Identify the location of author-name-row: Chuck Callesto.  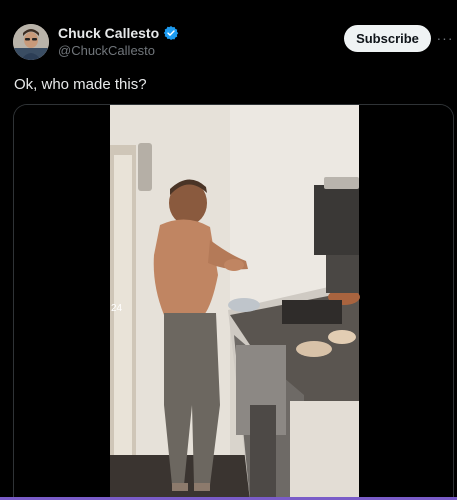
(118, 33).